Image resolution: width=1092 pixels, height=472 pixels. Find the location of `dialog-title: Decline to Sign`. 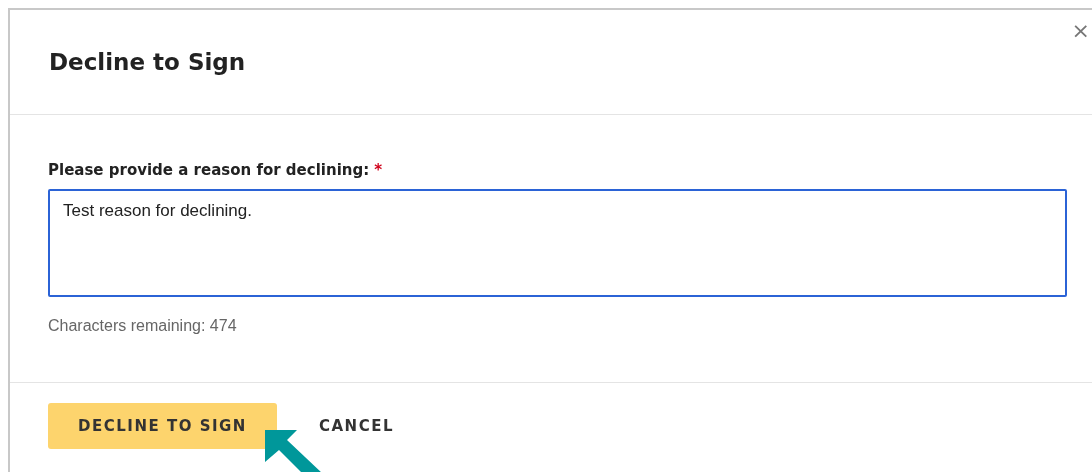

dialog-title: Decline to Sign is located at coordinates (147, 62).